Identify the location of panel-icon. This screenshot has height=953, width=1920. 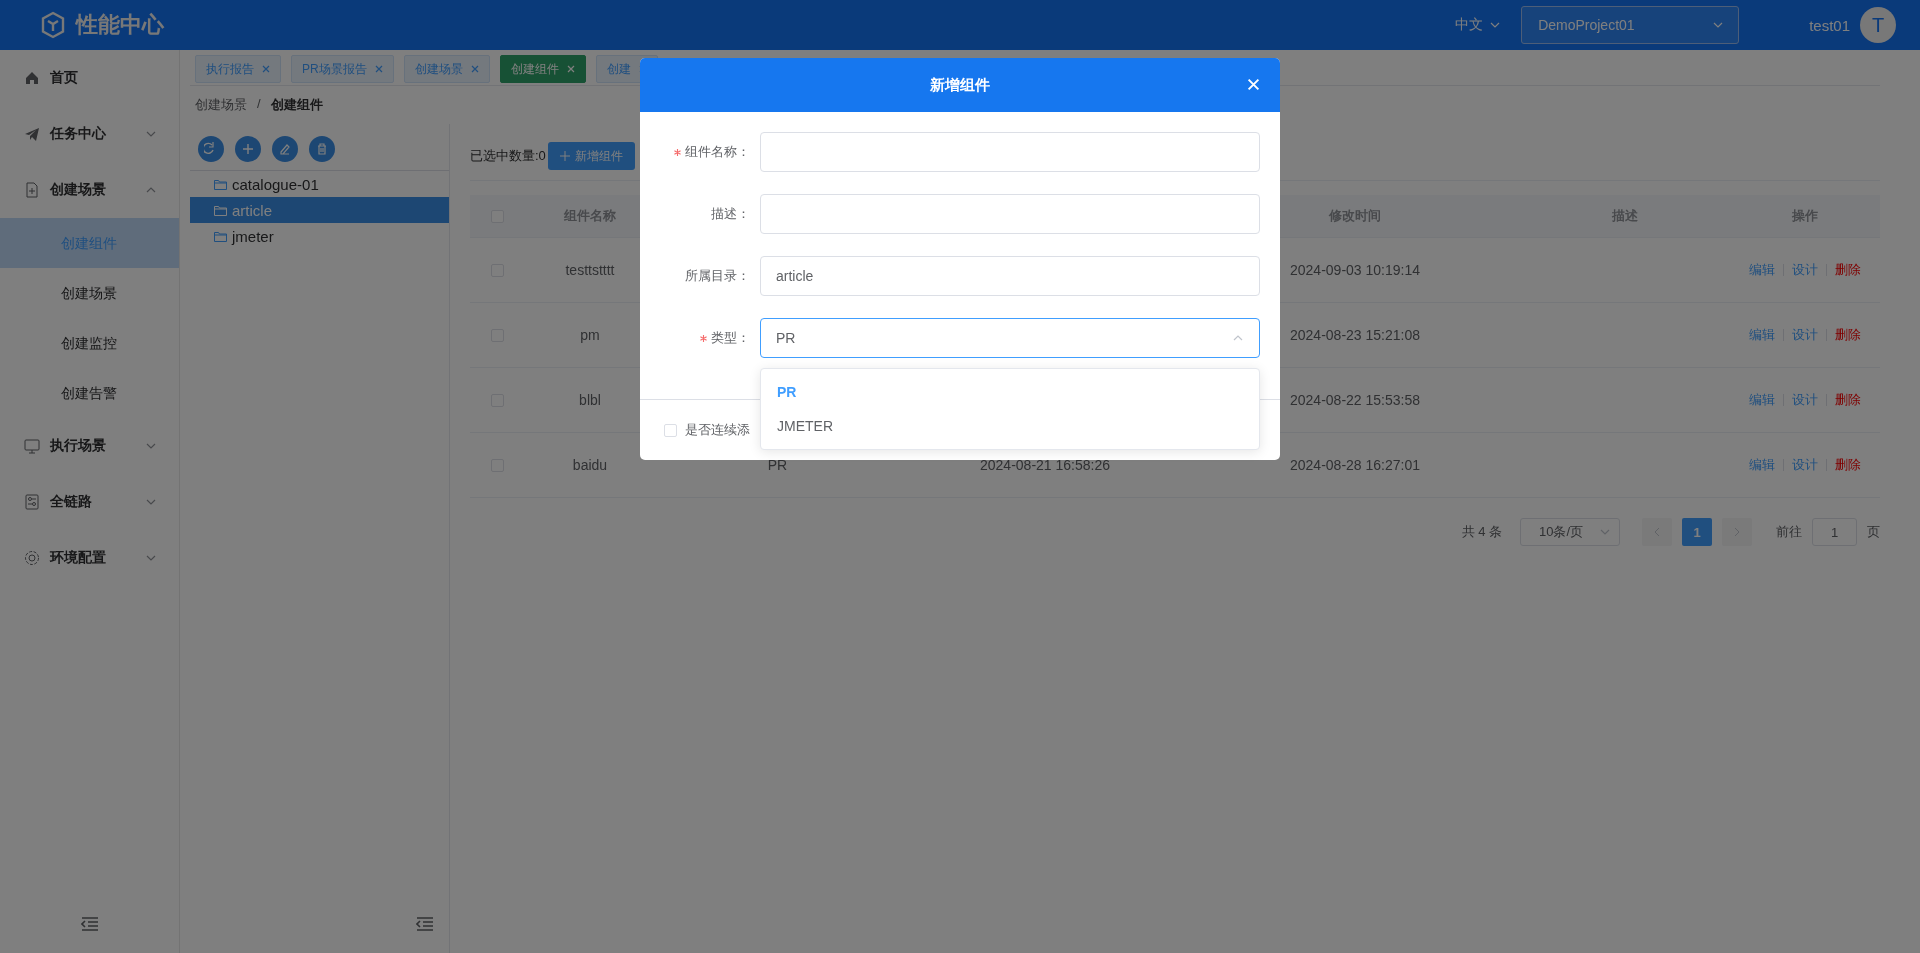
(32, 502).